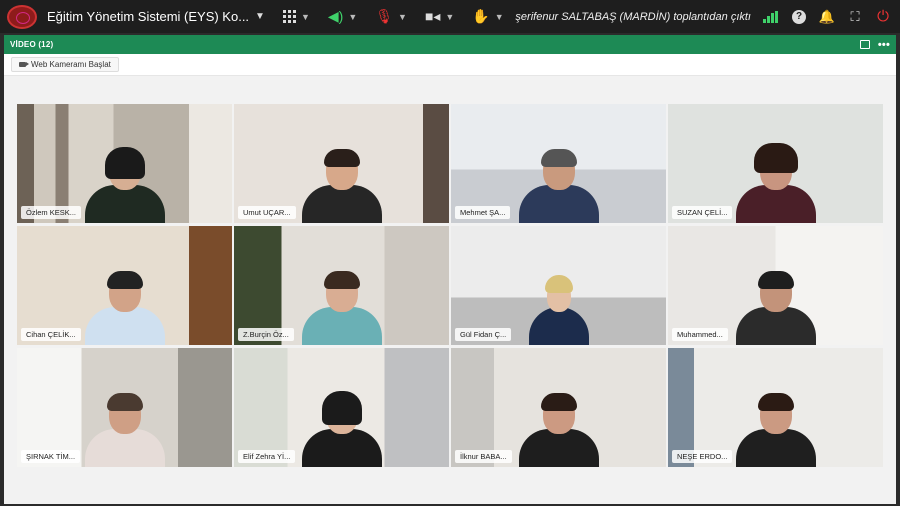  I want to click on start-webcam-label: Web Kameramı Başlat, so click(71, 64).